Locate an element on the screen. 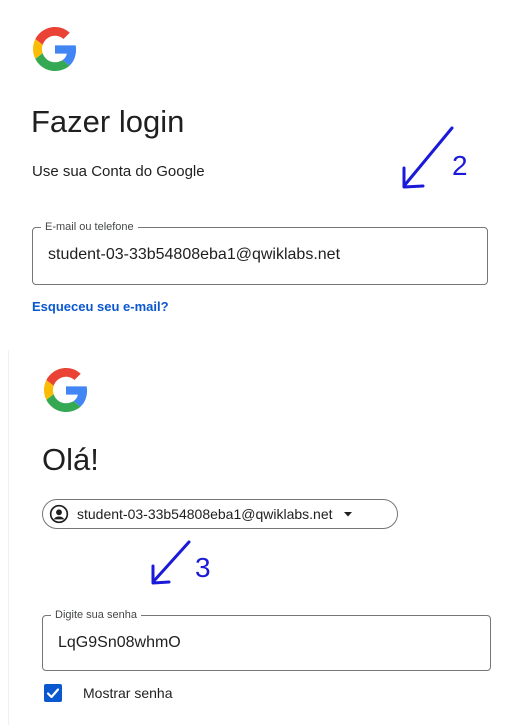  email-input is located at coordinates (258, 255).